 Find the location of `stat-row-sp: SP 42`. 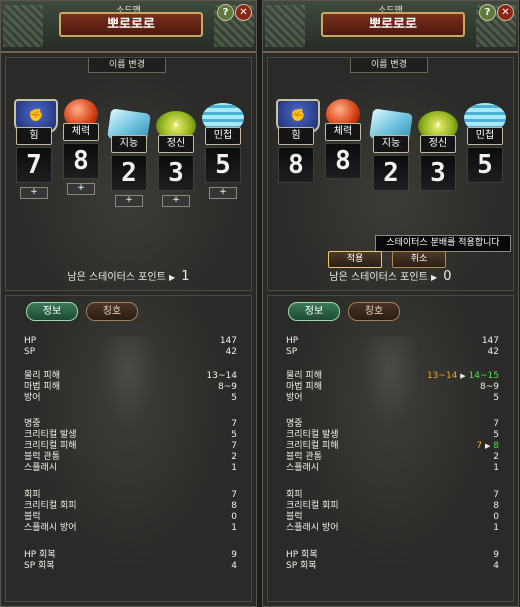

stat-row-sp: SP 42 is located at coordinates (392, 352).